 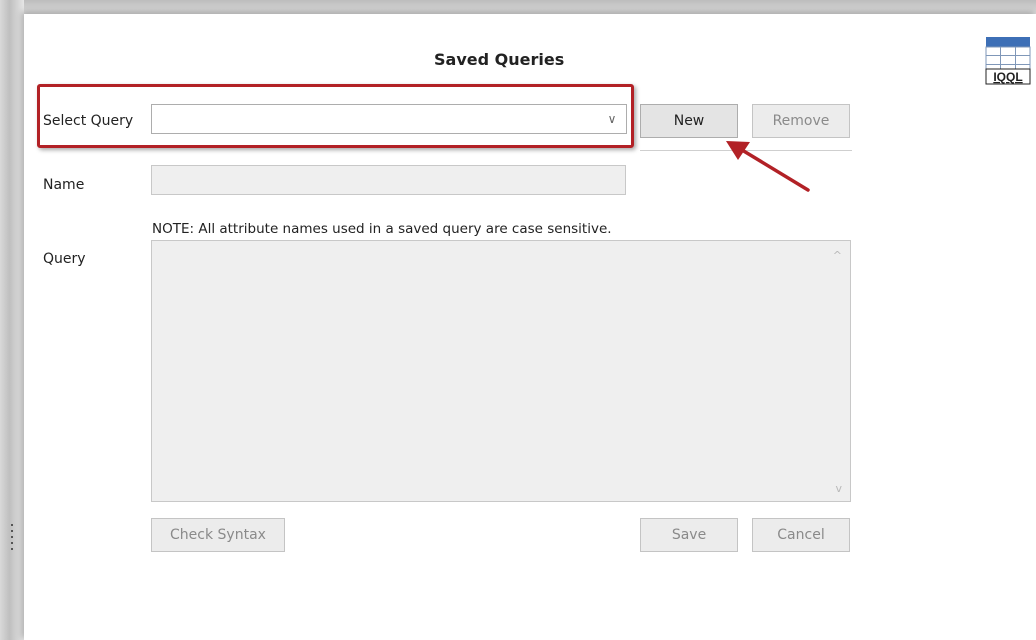 What do you see at coordinates (689, 535) in the screenshot?
I see `save-button: Save` at bounding box center [689, 535].